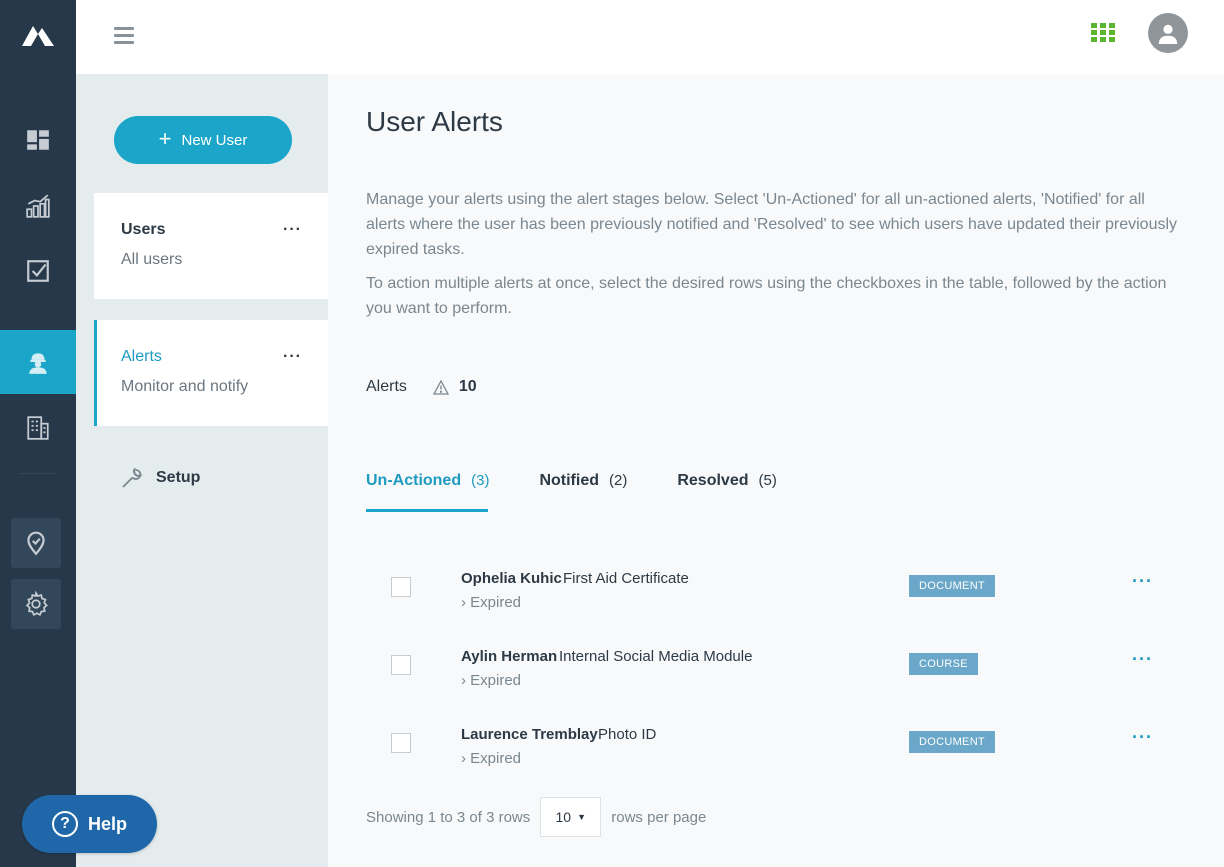  Describe the element at coordinates (214, 140) in the screenshot. I see `new-user-label: New User` at that location.